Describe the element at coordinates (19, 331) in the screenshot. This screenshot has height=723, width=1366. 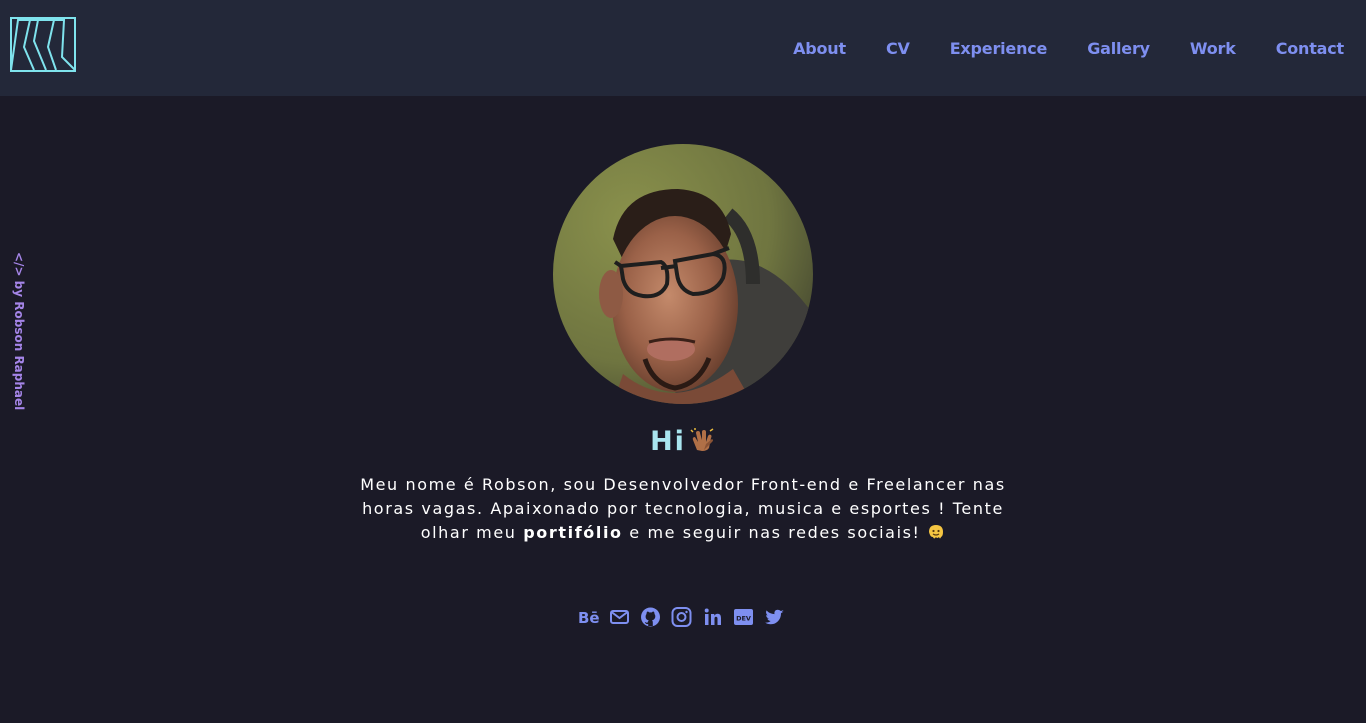
I see `side-credit: </> by Robson Raphael` at that location.